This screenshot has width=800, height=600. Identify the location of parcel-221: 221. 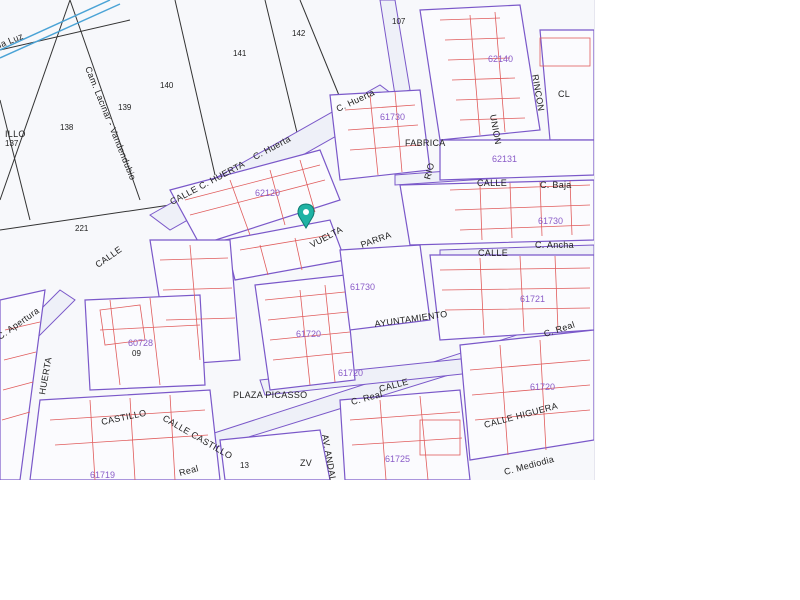
(82, 228).